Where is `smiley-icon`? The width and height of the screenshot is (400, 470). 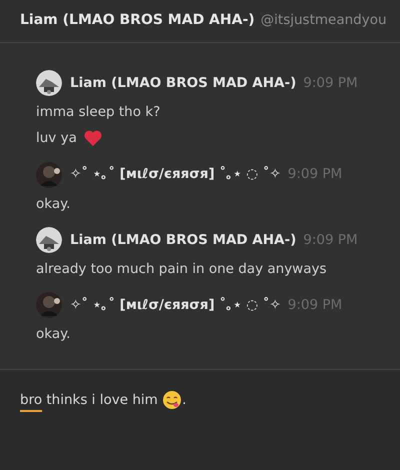
smiley-icon is located at coordinates (172, 400).